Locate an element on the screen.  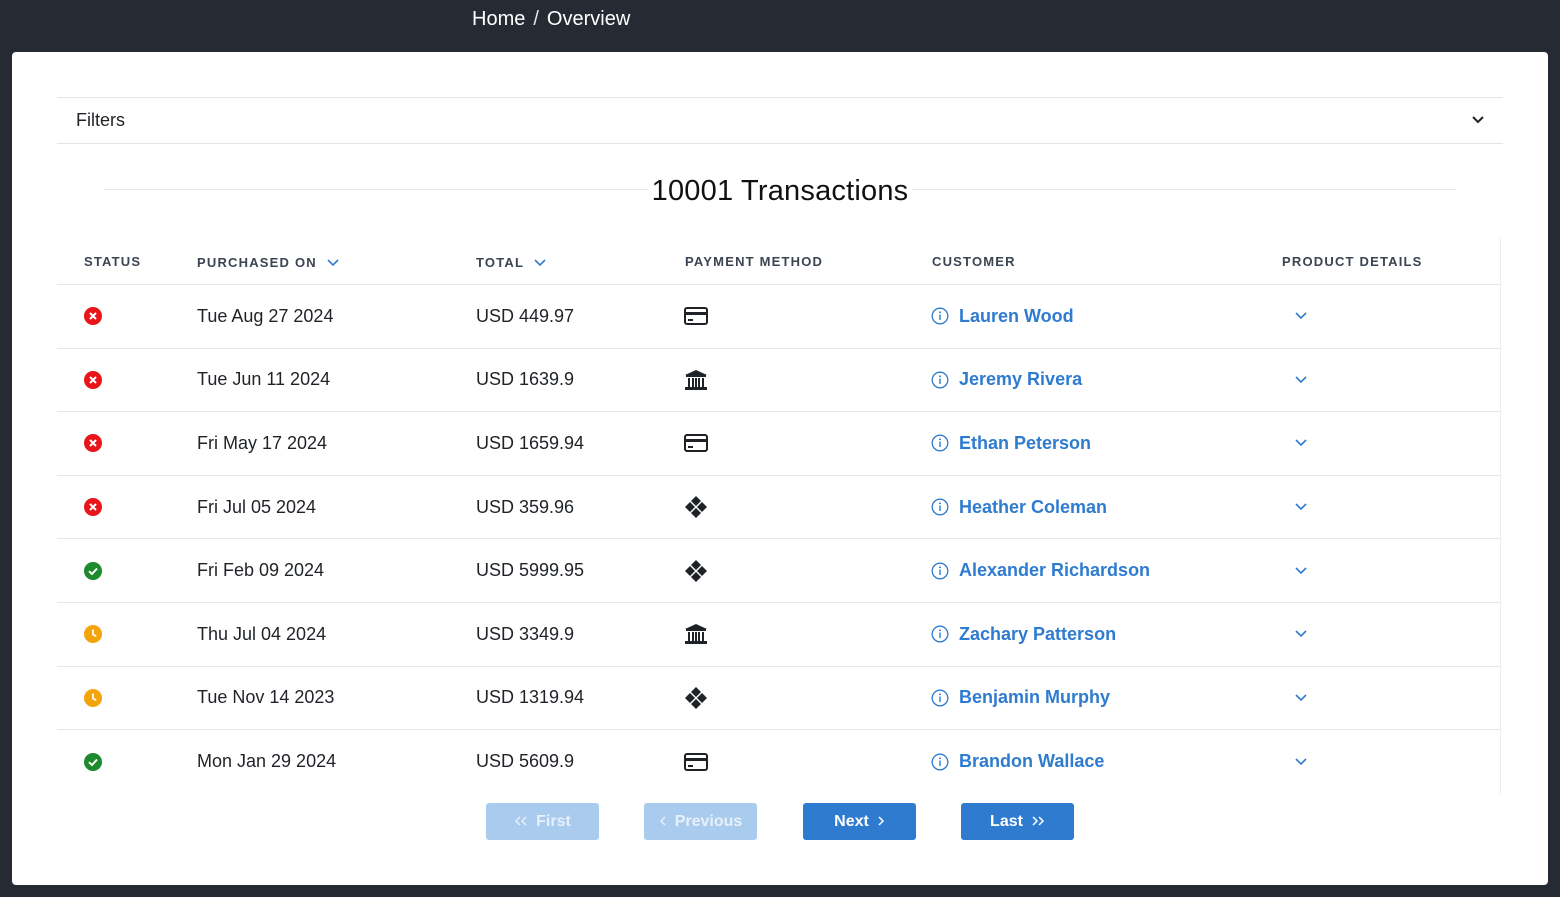
customer-cell: Zachary Patterson is located at coordinates (1023, 634).